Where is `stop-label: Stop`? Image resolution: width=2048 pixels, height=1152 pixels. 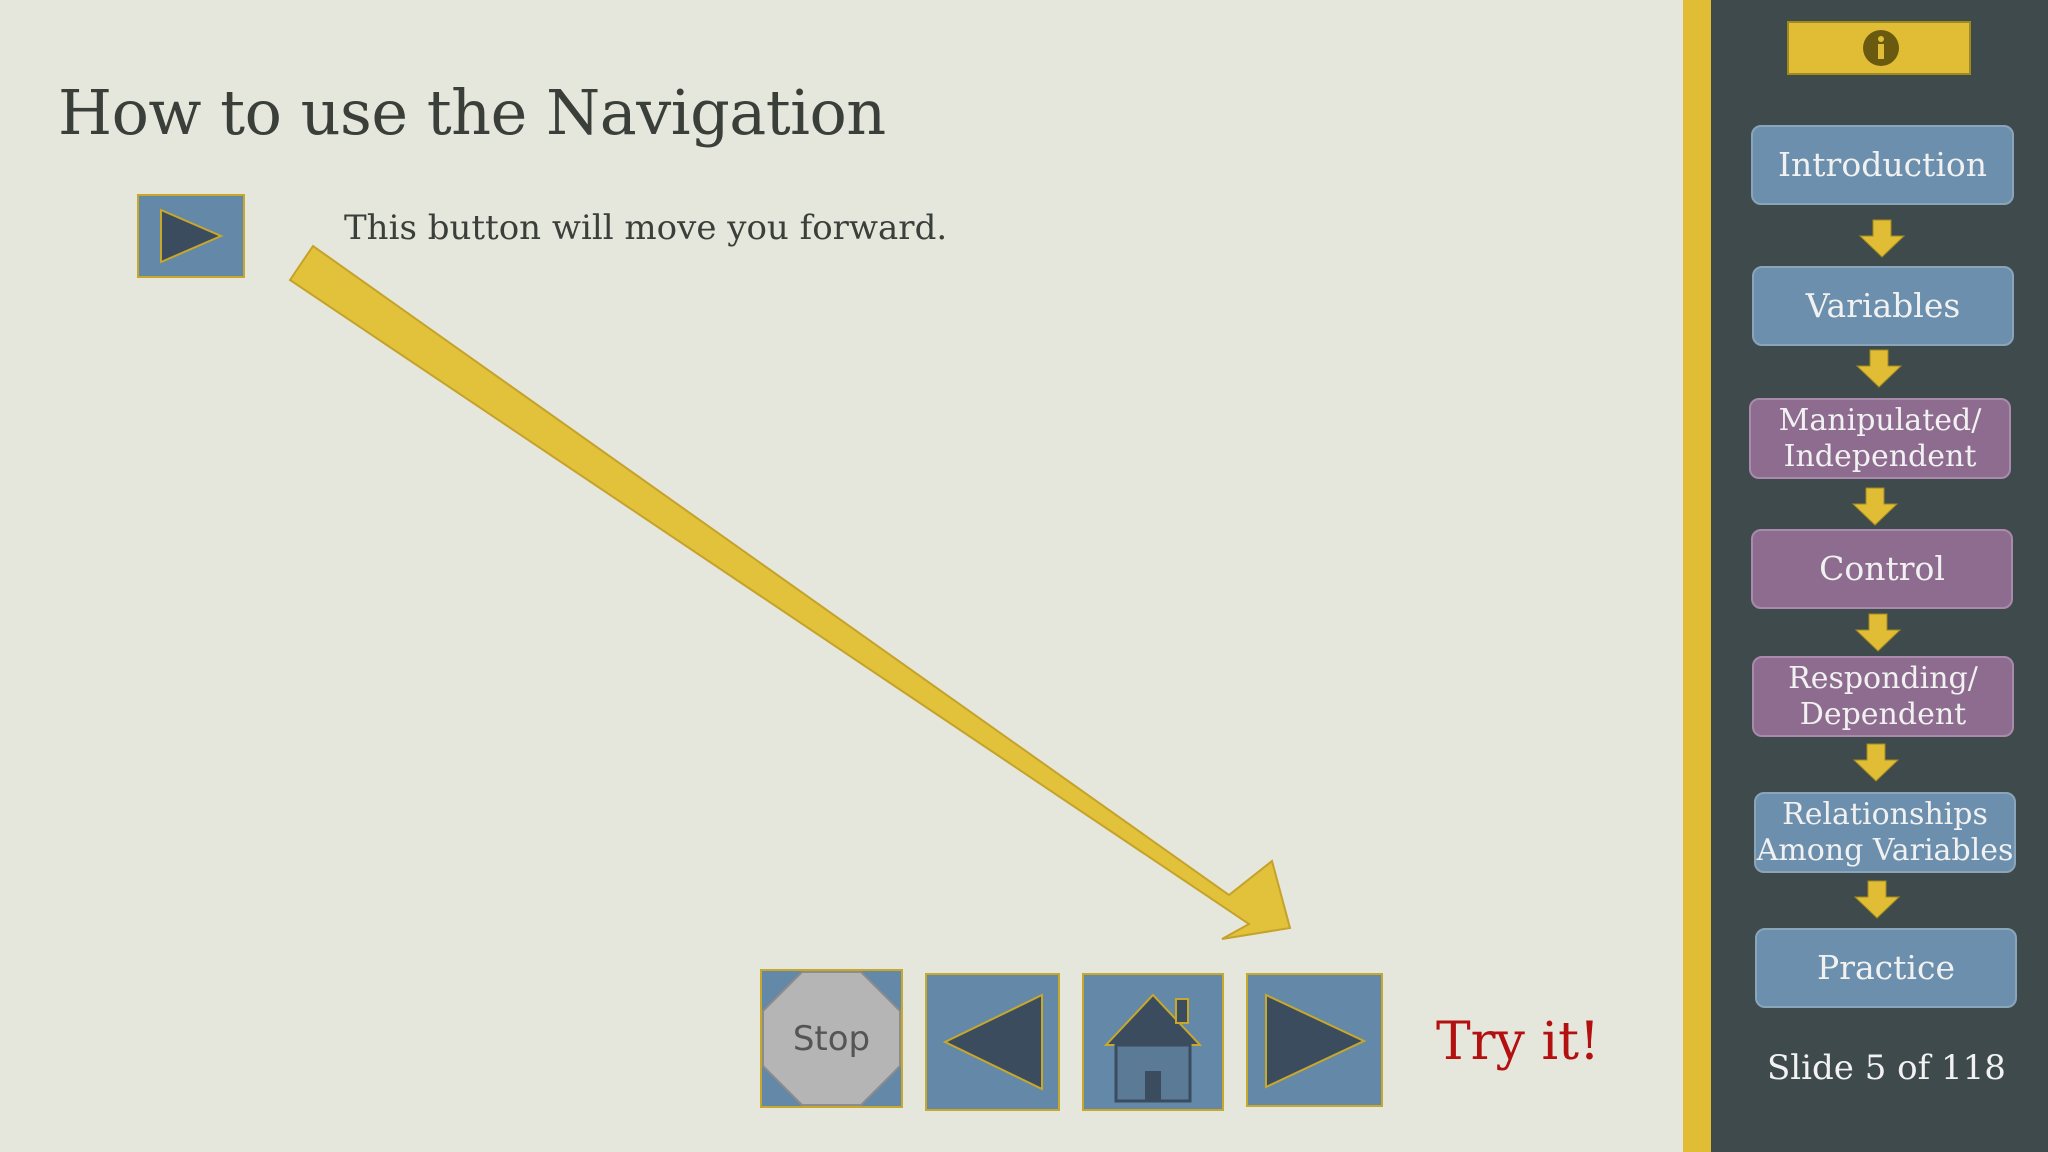 stop-label: Stop is located at coordinates (831, 1038).